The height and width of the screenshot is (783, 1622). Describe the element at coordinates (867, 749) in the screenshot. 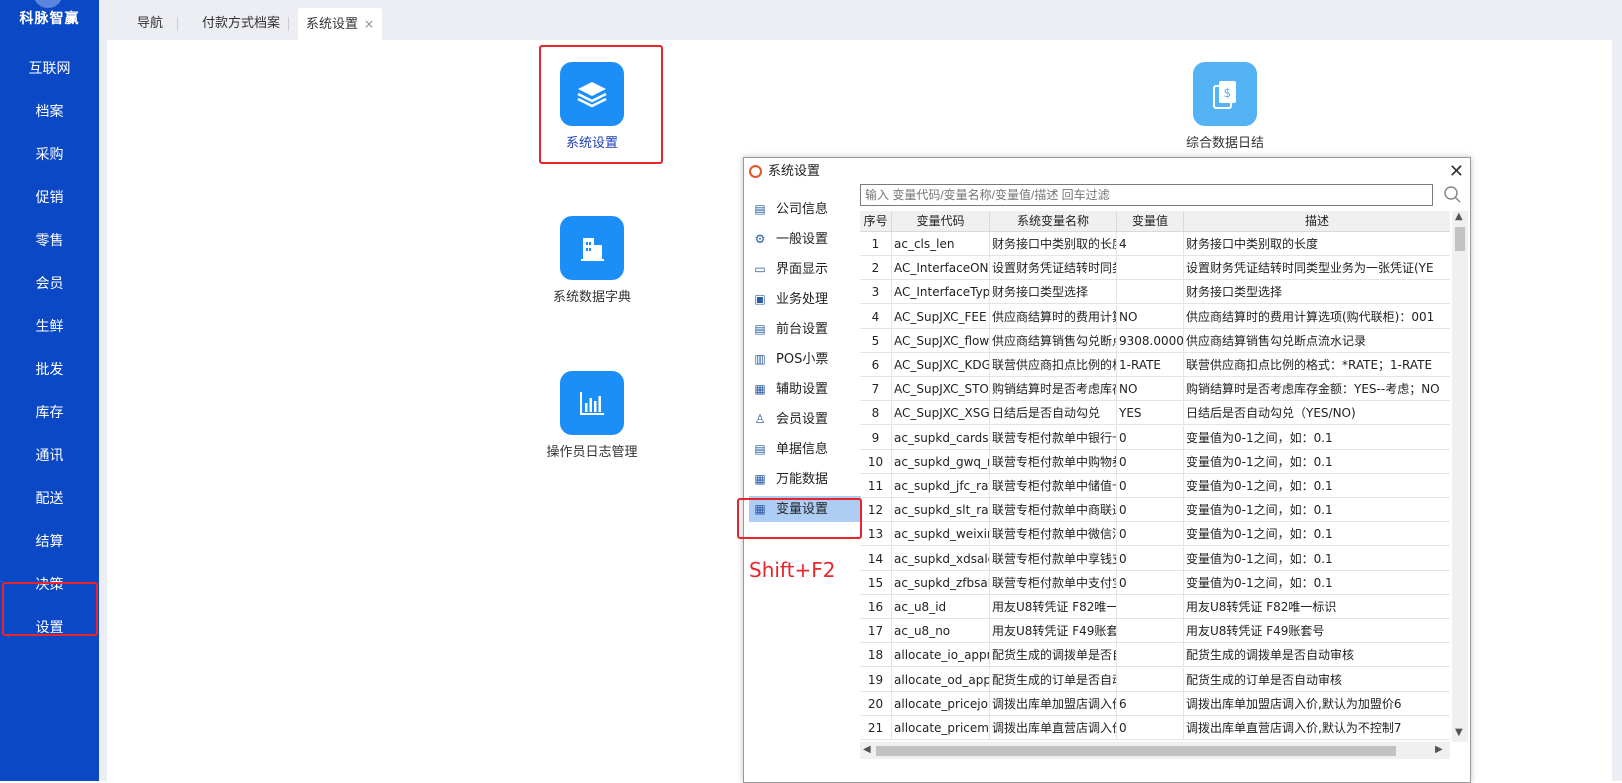

I see `scroll-left-icon: ◀` at that location.